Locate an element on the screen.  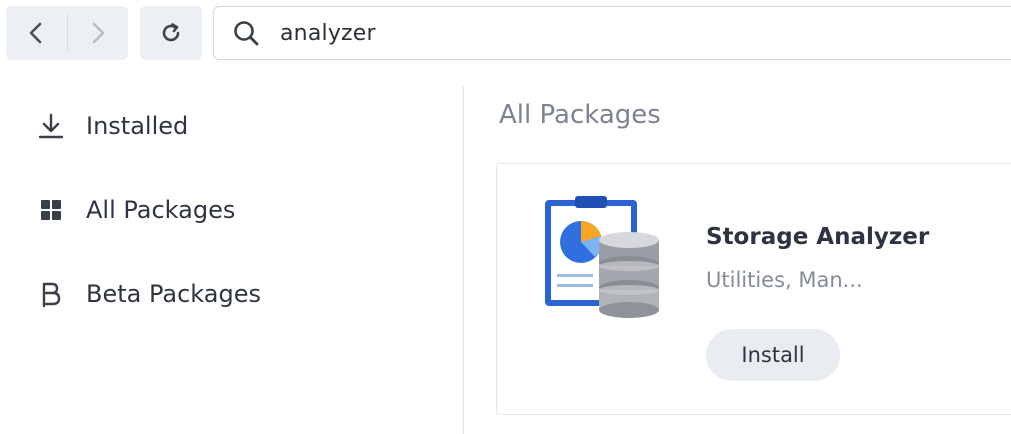
sidebar-item-label: Beta Packages is located at coordinates (173, 294).